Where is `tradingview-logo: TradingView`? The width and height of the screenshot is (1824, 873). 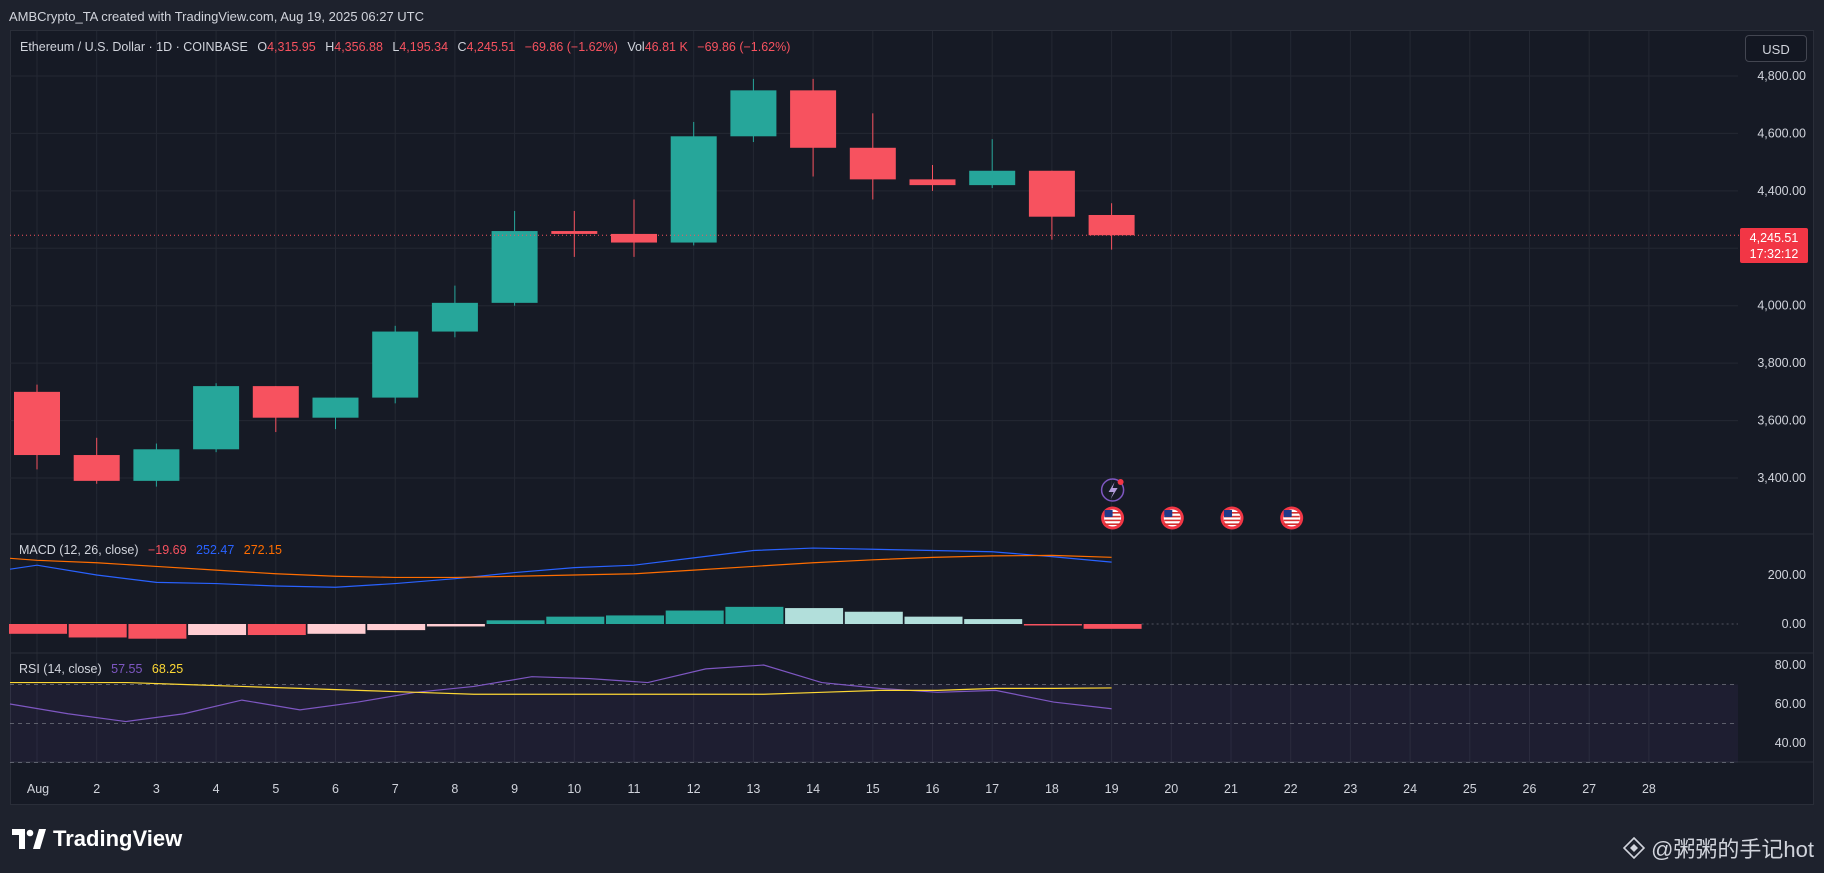 tradingview-logo: TradingView is located at coordinates (97, 839).